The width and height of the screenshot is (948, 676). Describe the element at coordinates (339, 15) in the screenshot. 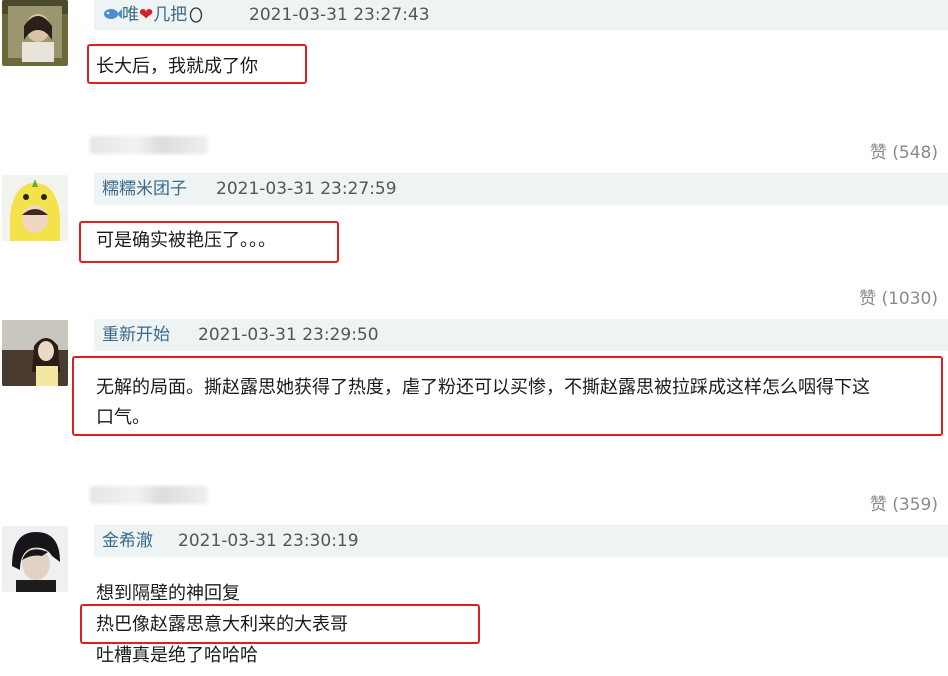

I see `comment-timestamp: 2021-03-31 23:27:43` at that location.